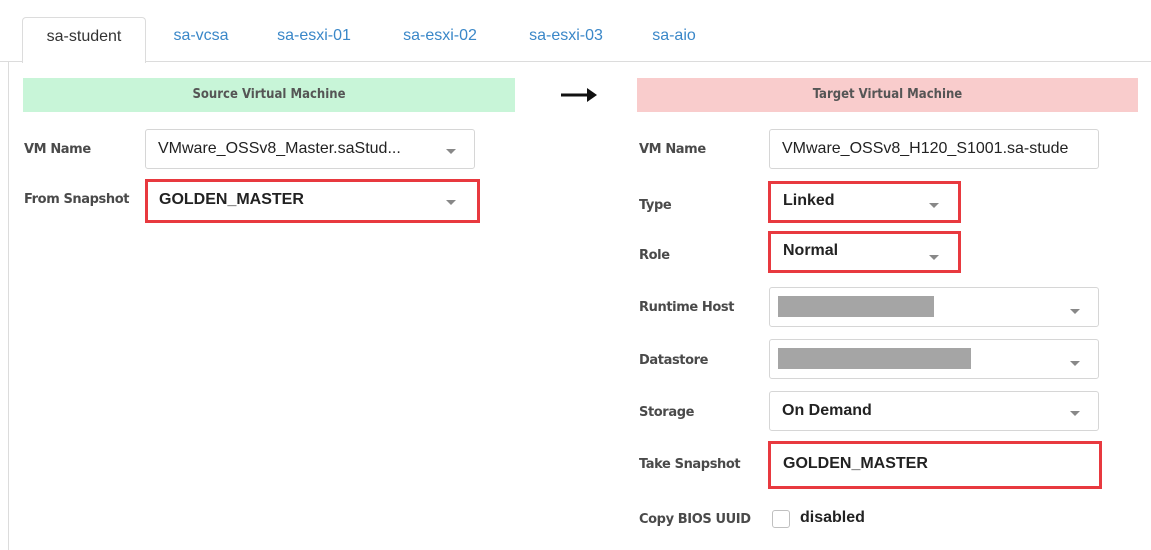  What do you see at coordinates (687, 307) in the screenshot?
I see `target-runtime-host-label: Runtime Host` at bounding box center [687, 307].